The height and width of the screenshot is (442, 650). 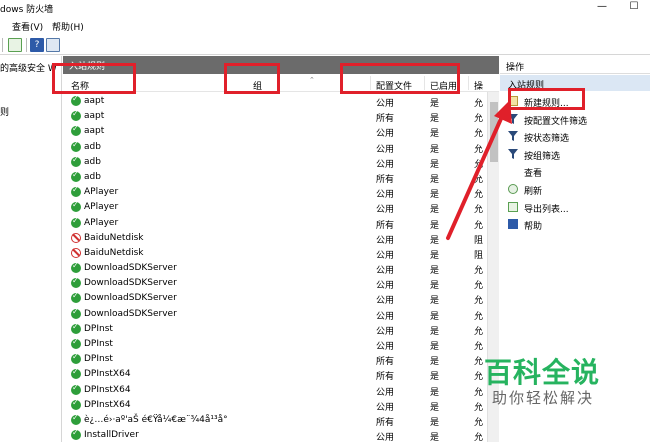 I want to click on table-row: APlayer 所有 是 允, so click(x=275, y=223).